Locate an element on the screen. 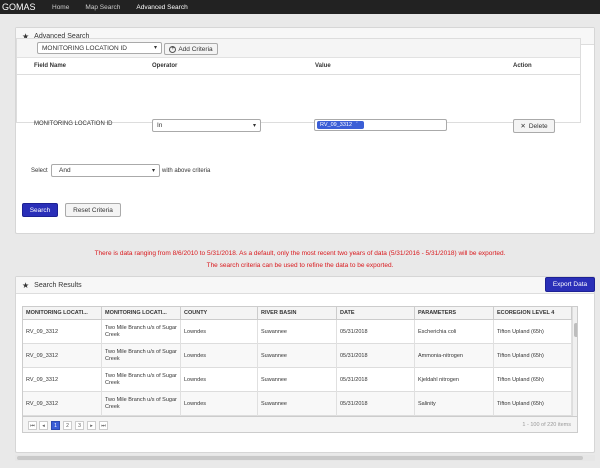 The image size is (600, 468). tag-remove-icon: ˇ is located at coordinates (357, 125).